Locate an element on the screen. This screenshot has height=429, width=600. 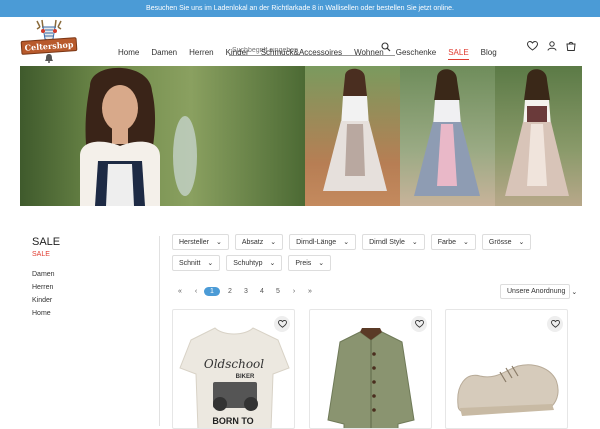
nav-item-sale: SALE is located at coordinates (458, 54).